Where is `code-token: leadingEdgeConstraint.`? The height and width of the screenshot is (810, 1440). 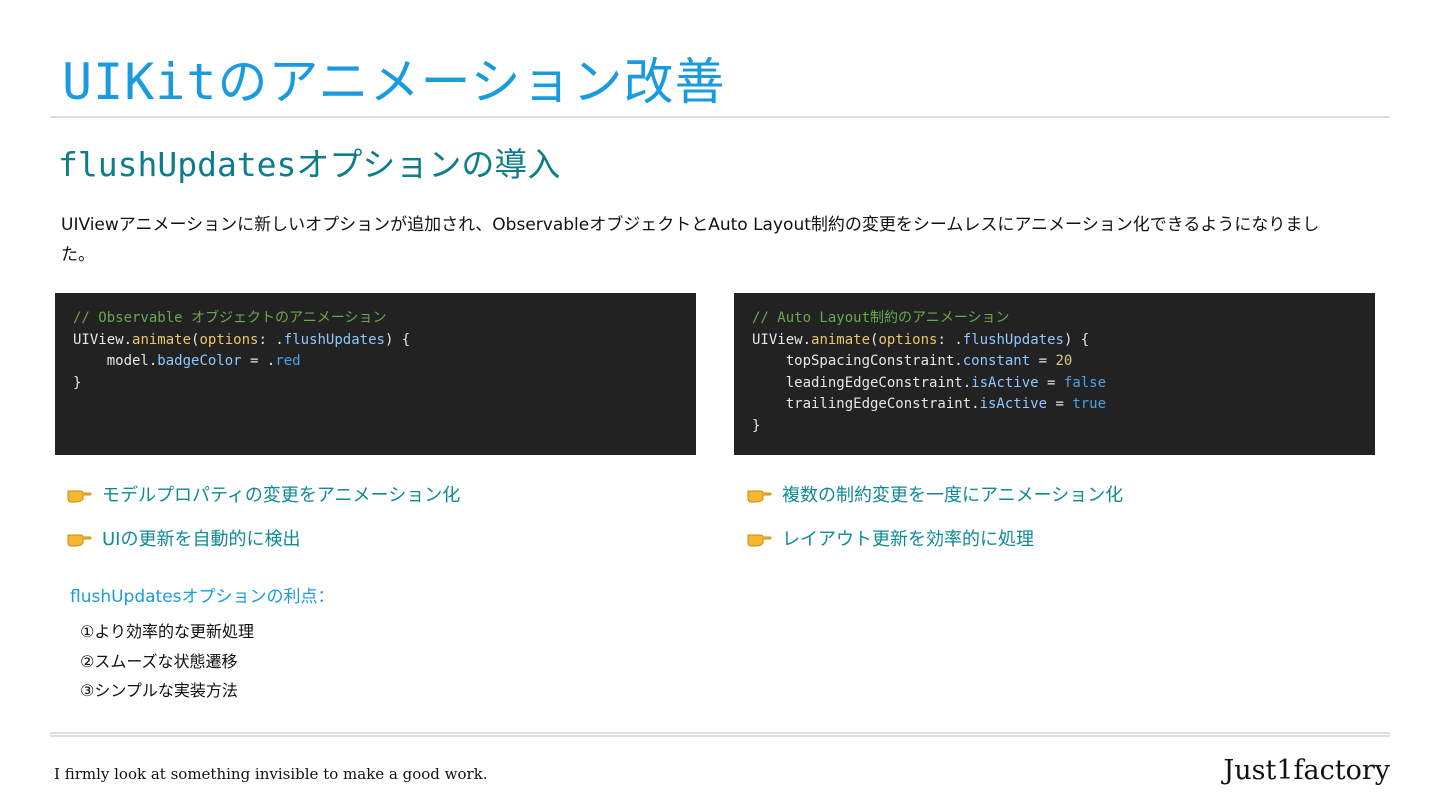 code-token: leadingEdgeConstraint. is located at coordinates (862, 382).